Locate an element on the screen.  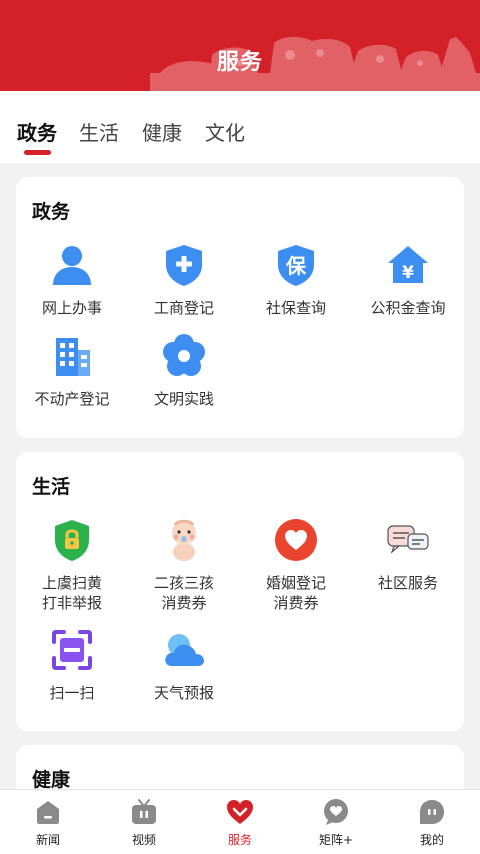
gov-item-social-security: 保 社保查询 is located at coordinates (296, 280).